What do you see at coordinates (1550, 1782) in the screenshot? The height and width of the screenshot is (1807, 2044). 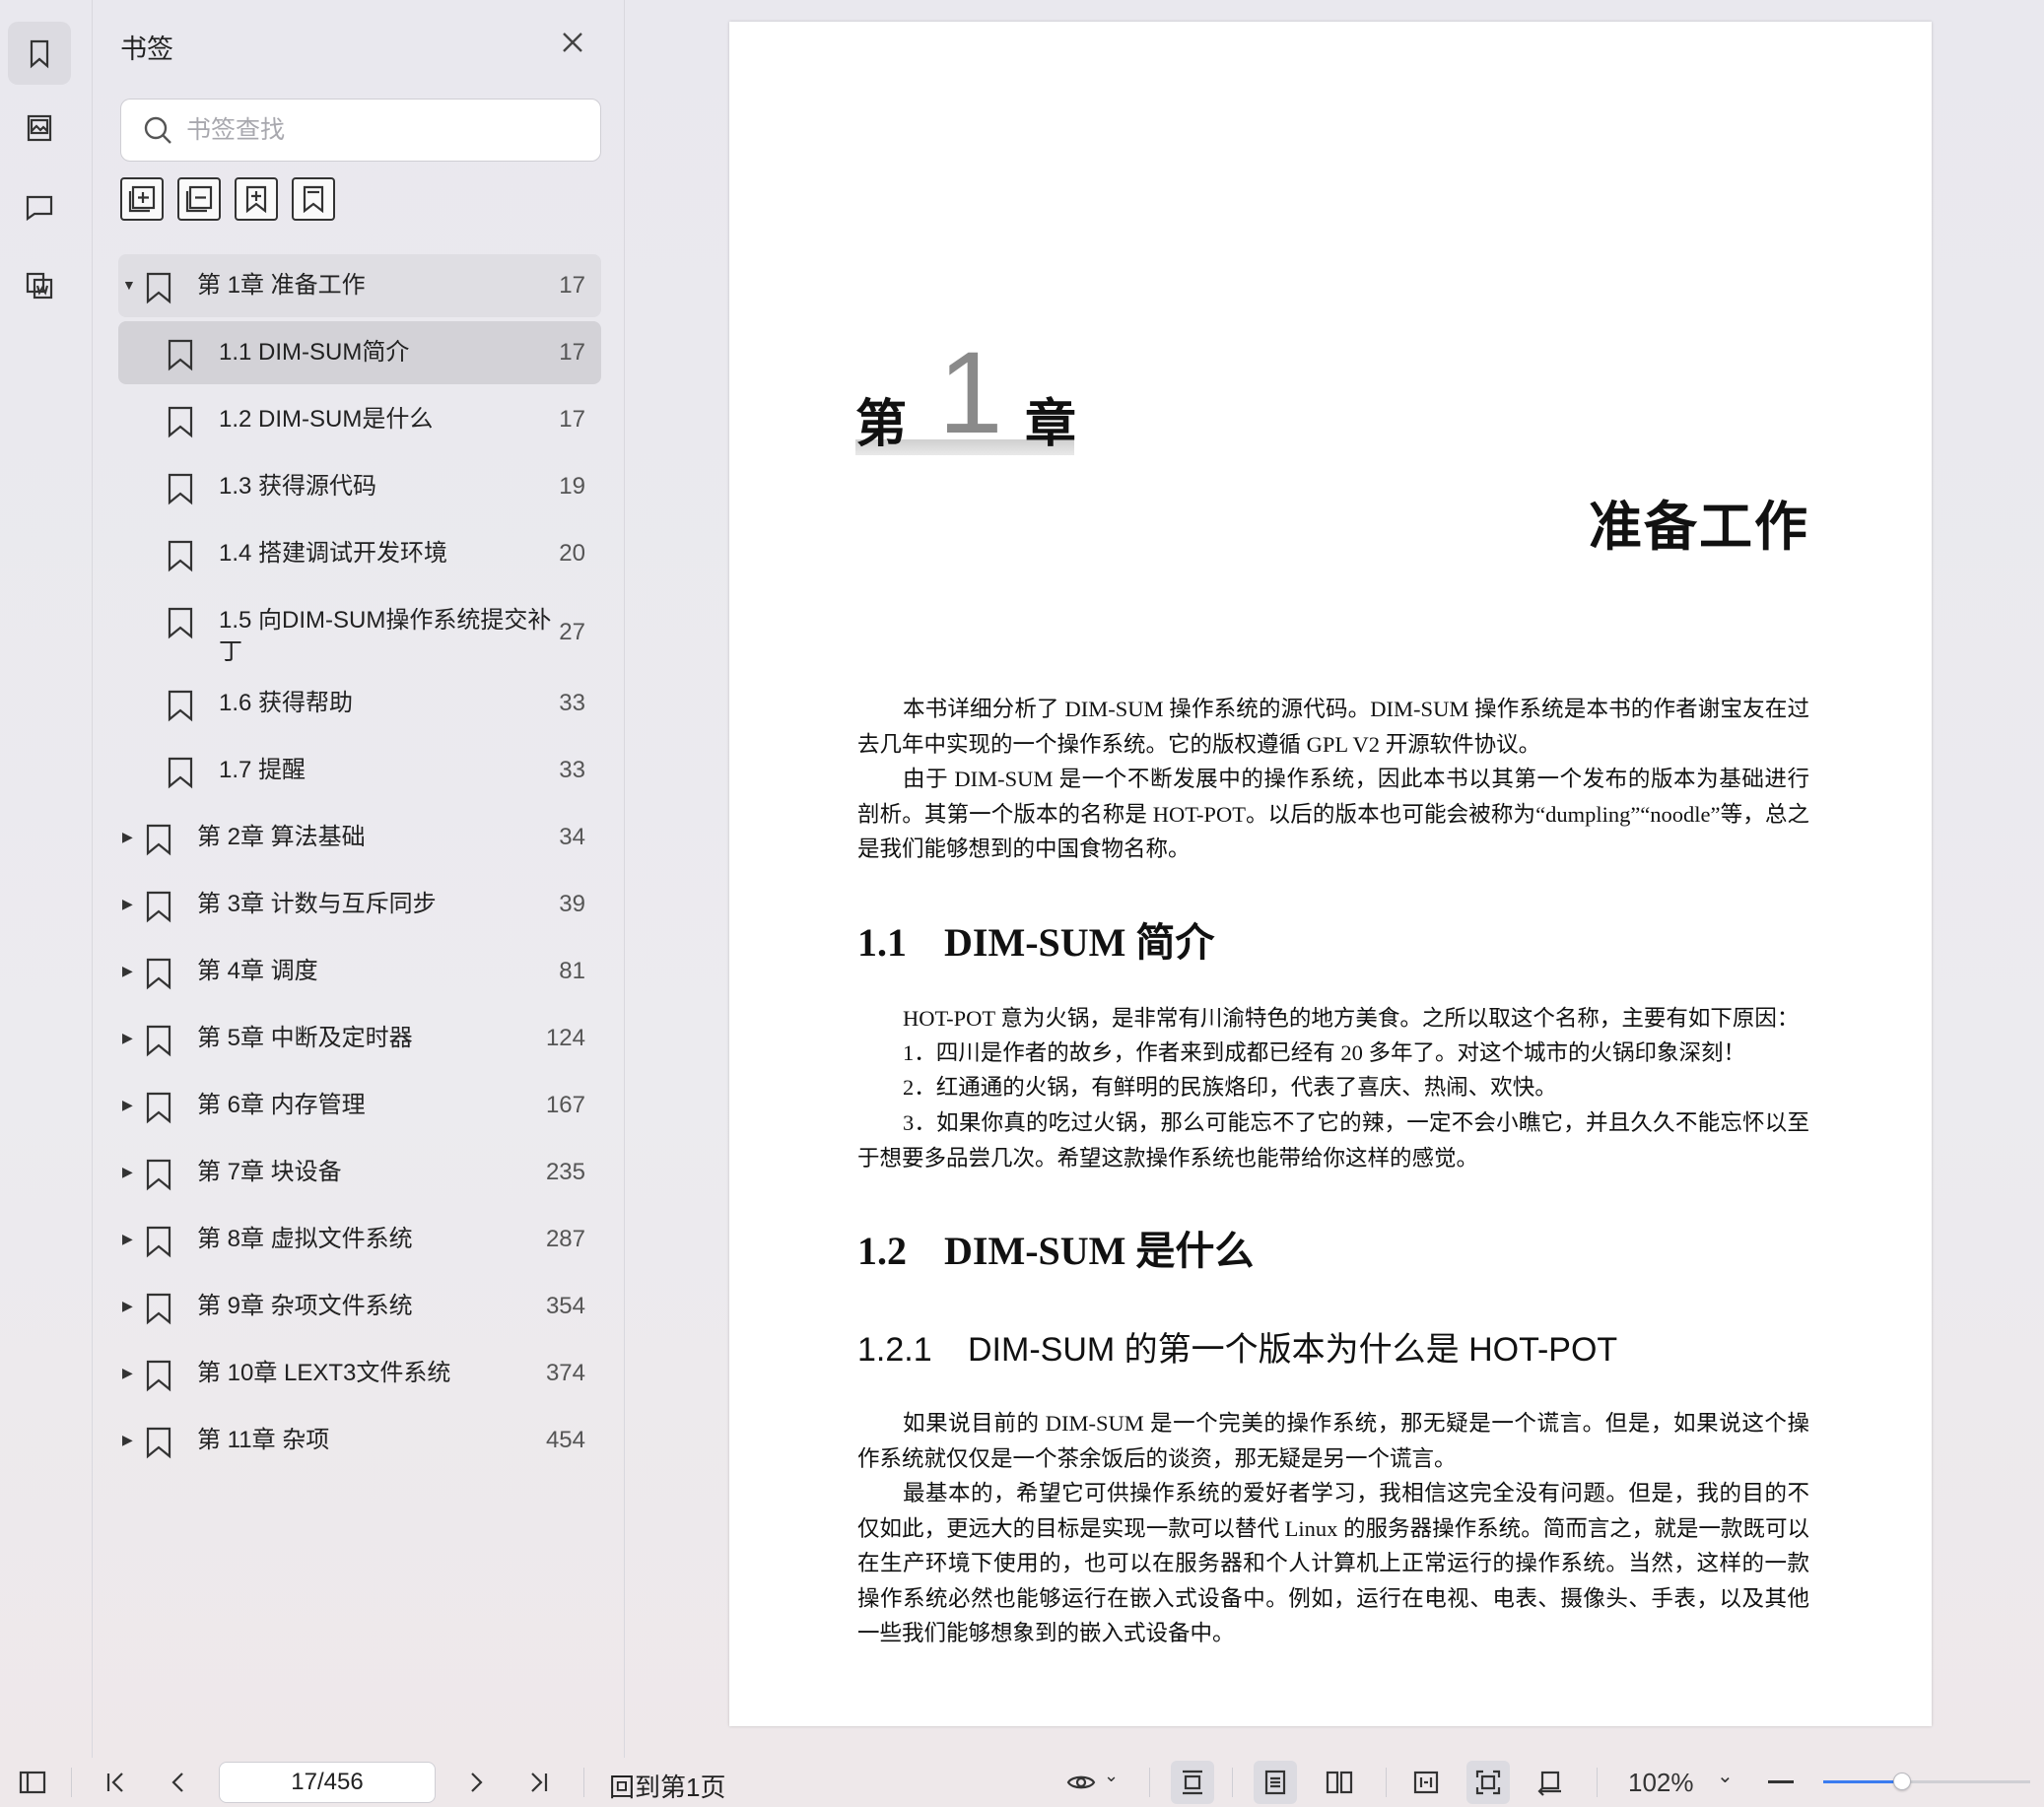 I see `rotate-page-button` at bounding box center [1550, 1782].